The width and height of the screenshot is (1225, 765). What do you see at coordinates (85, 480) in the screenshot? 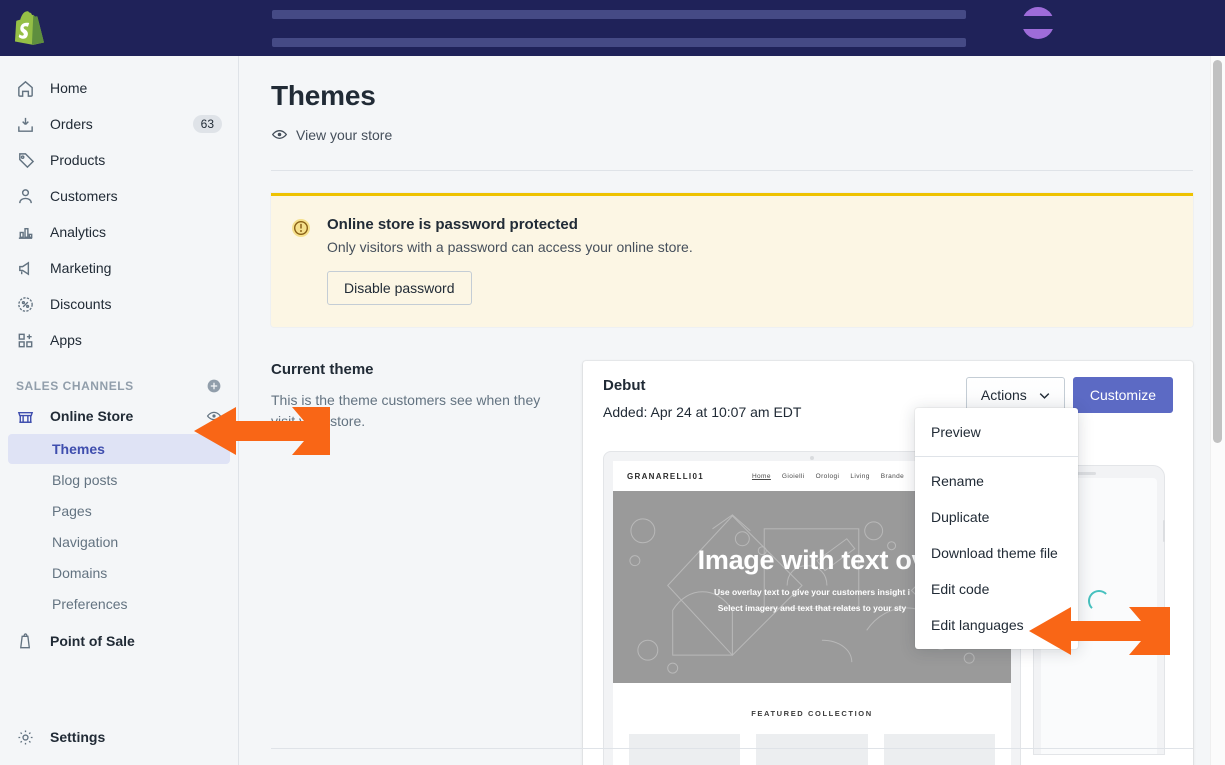
I see `sidebar-sub-label: Blog posts` at bounding box center [85, 480].